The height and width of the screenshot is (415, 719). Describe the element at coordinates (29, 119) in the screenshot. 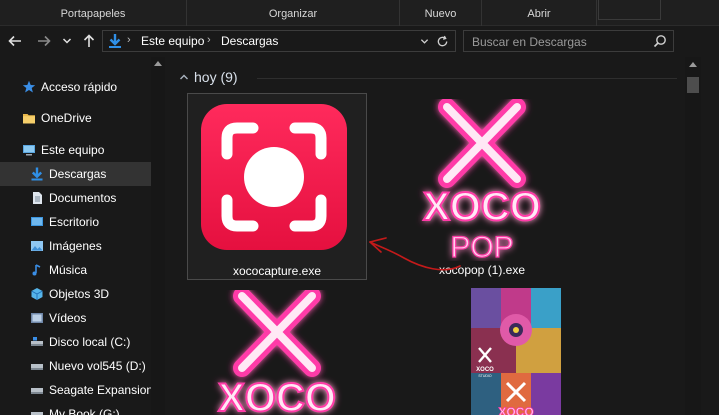

I see `folder-icon` at that location.